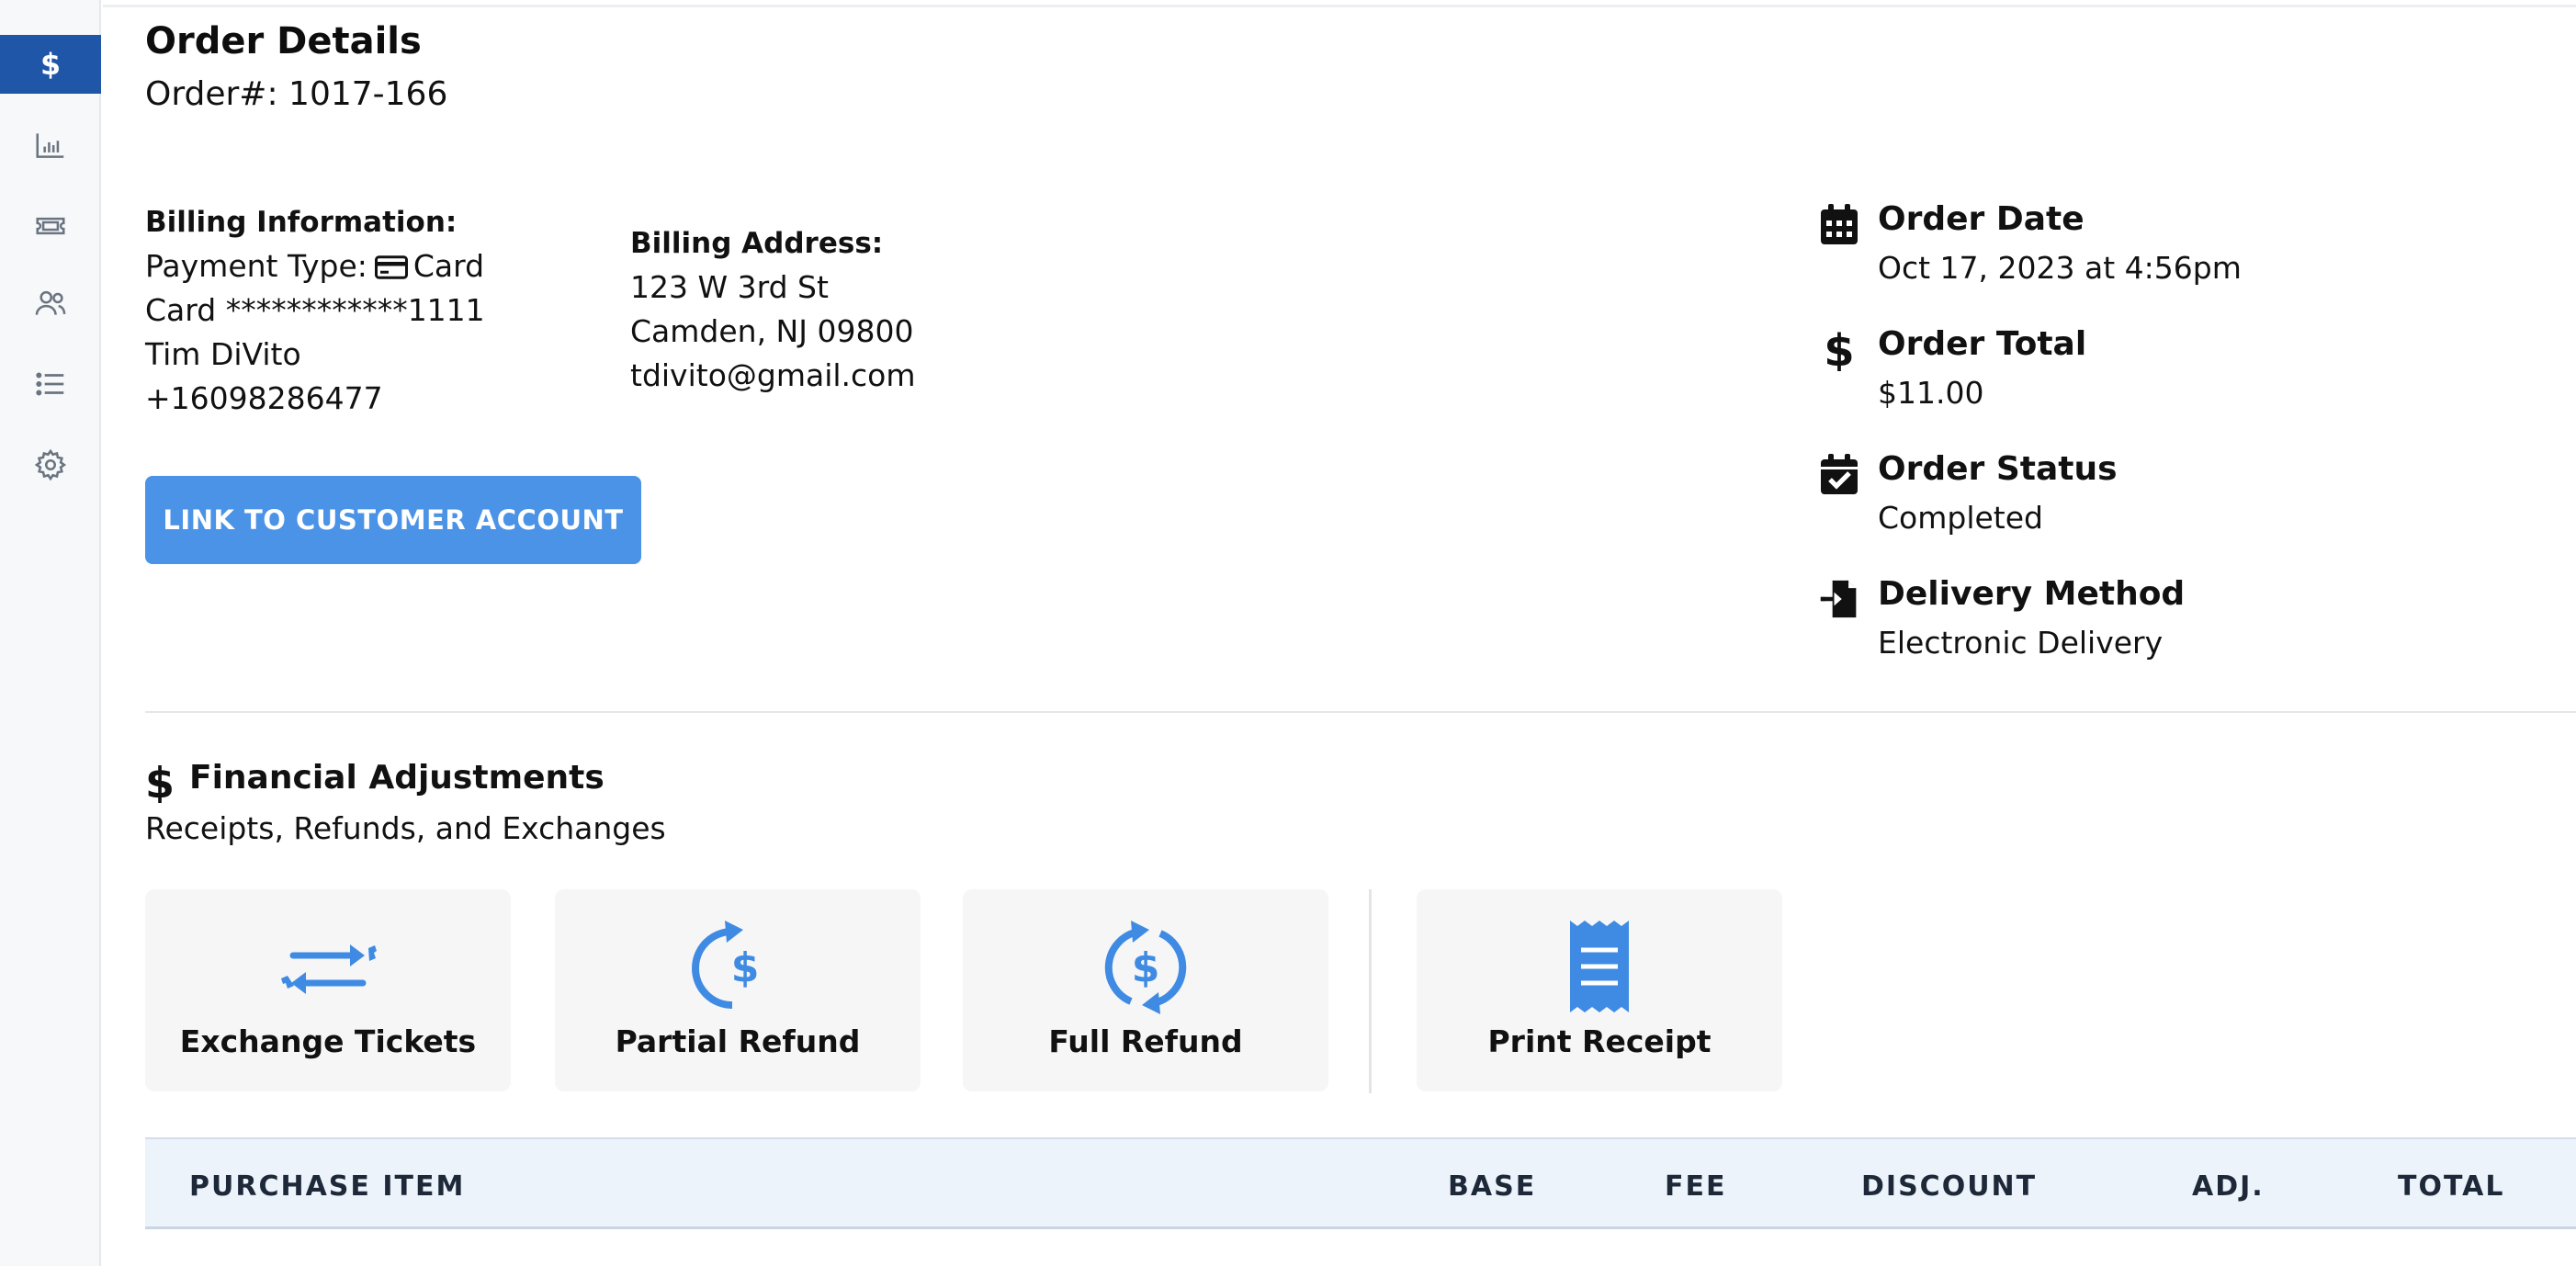 This screenshot has width=2576, height=1266. I want to click on gear-icon, so click(50, 465).